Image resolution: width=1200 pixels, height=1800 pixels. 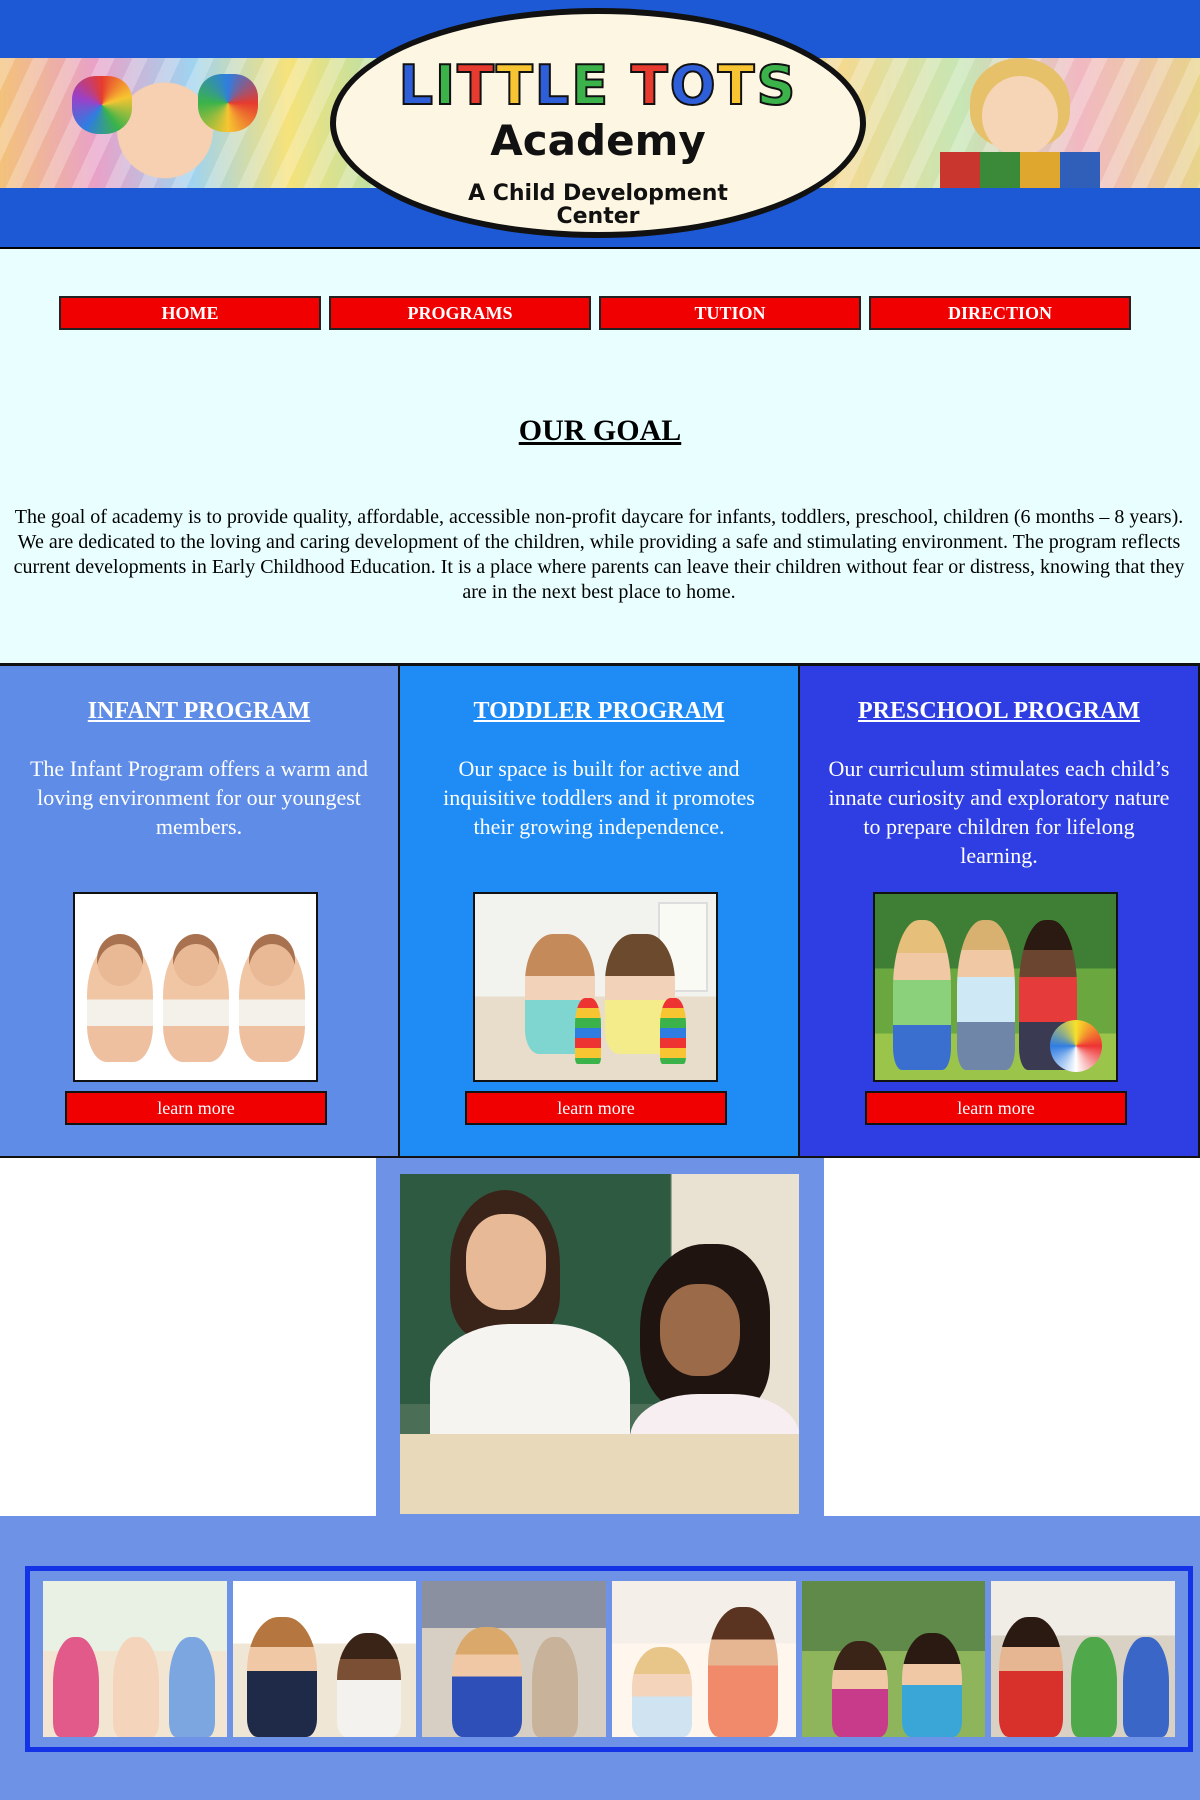 I want to click on teacher-and-child-photo, so click(x=599, y=1344).